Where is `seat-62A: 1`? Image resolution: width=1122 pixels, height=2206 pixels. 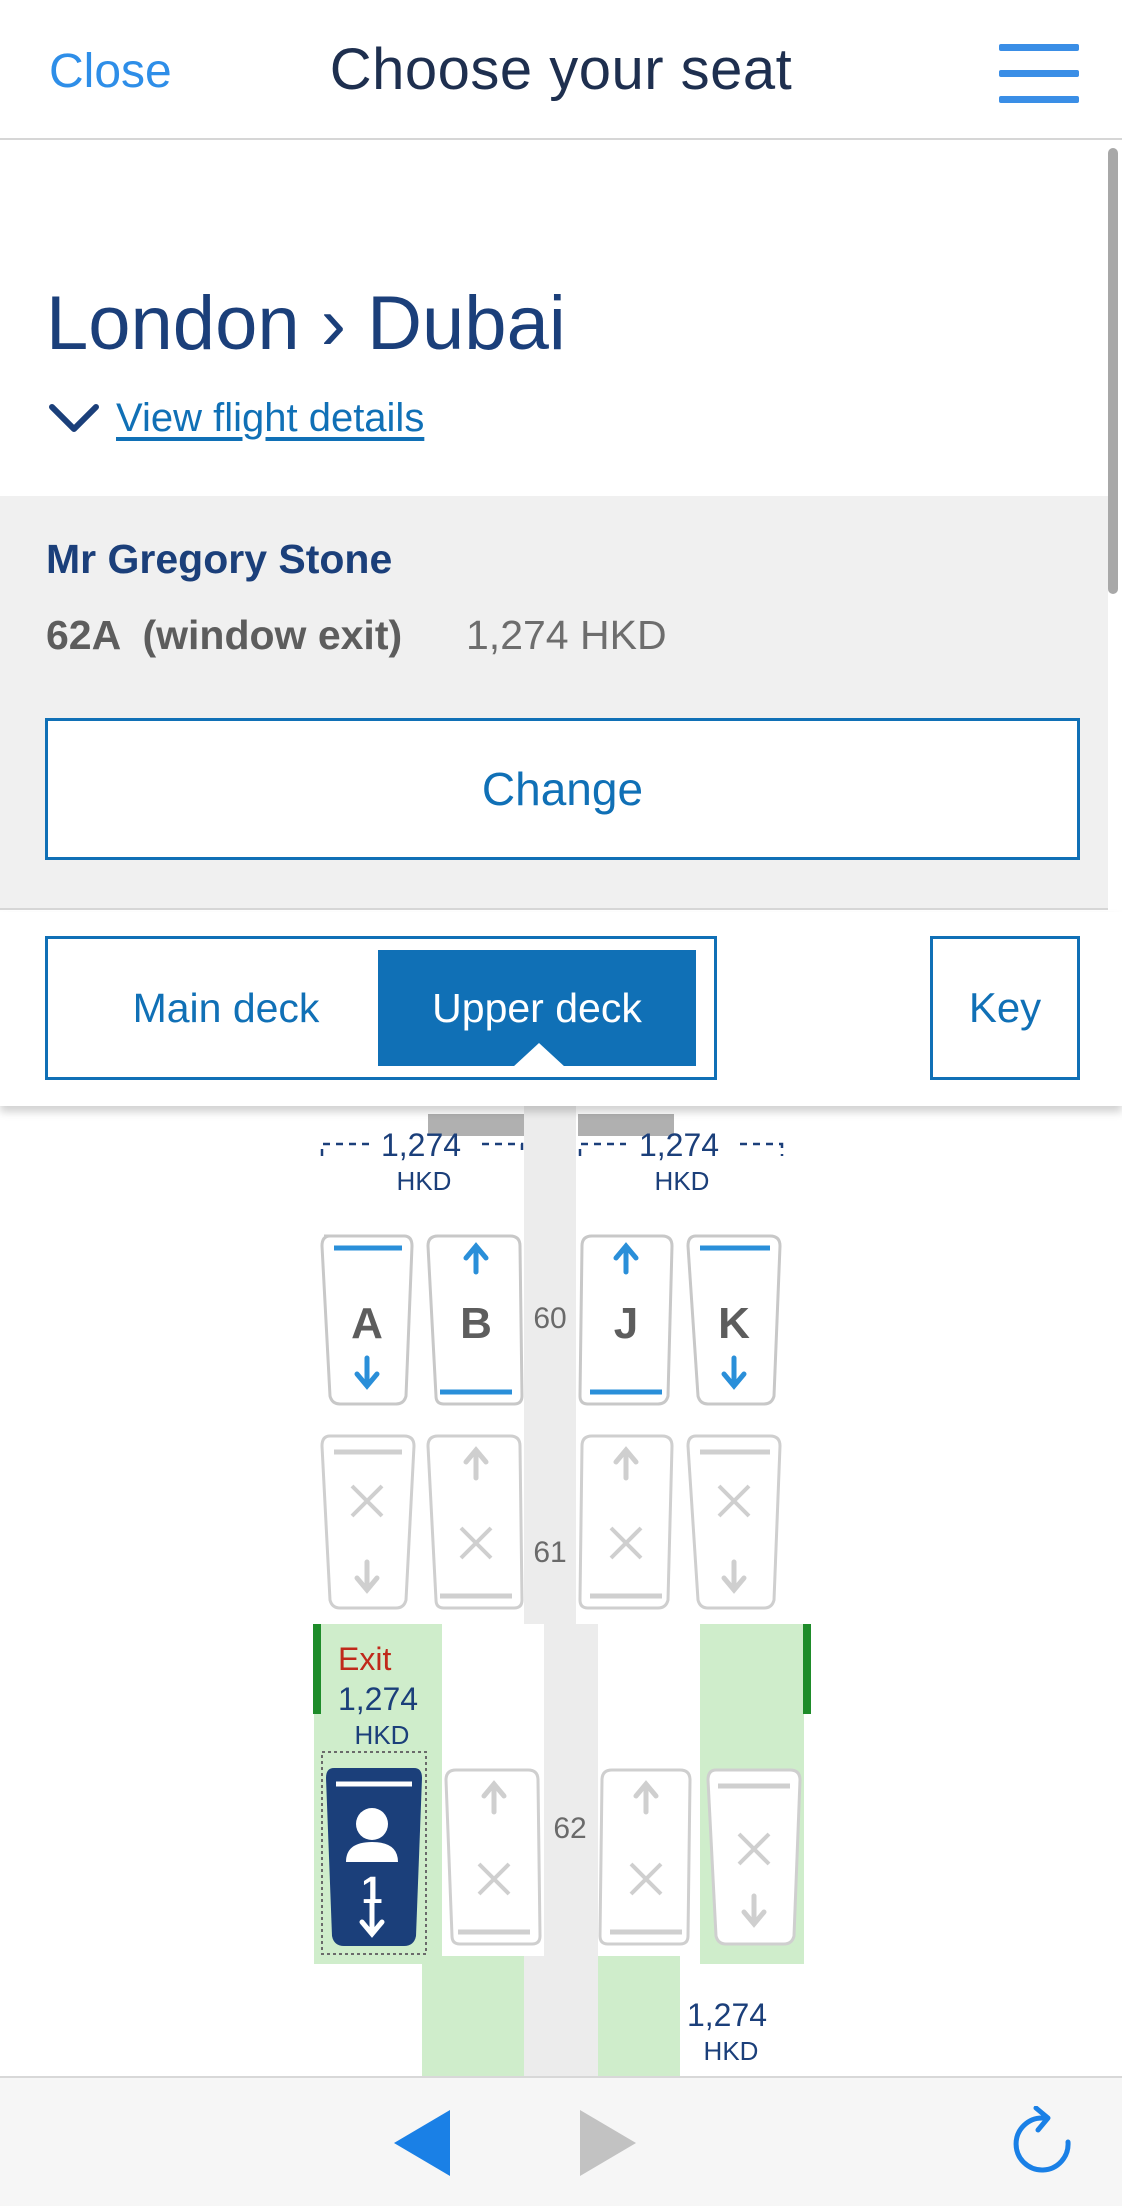
seat-62A: 1 is located at coordinates (374, 1853).